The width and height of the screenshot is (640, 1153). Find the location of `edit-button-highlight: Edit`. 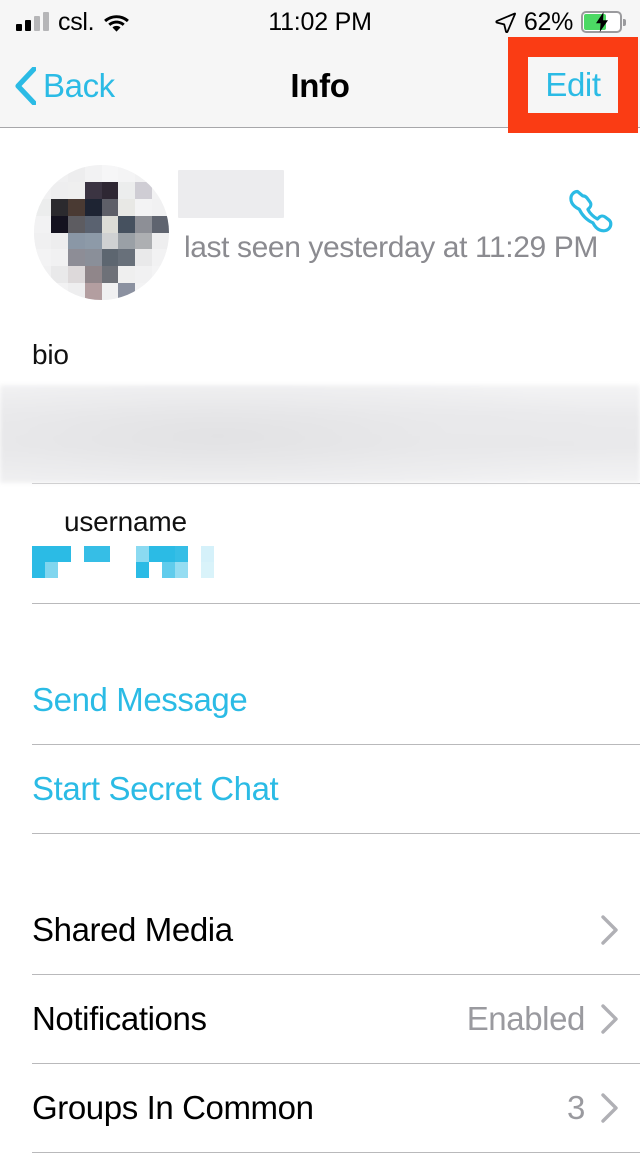

edit-button-highlight: Edit is located at coordinates (573, 85).